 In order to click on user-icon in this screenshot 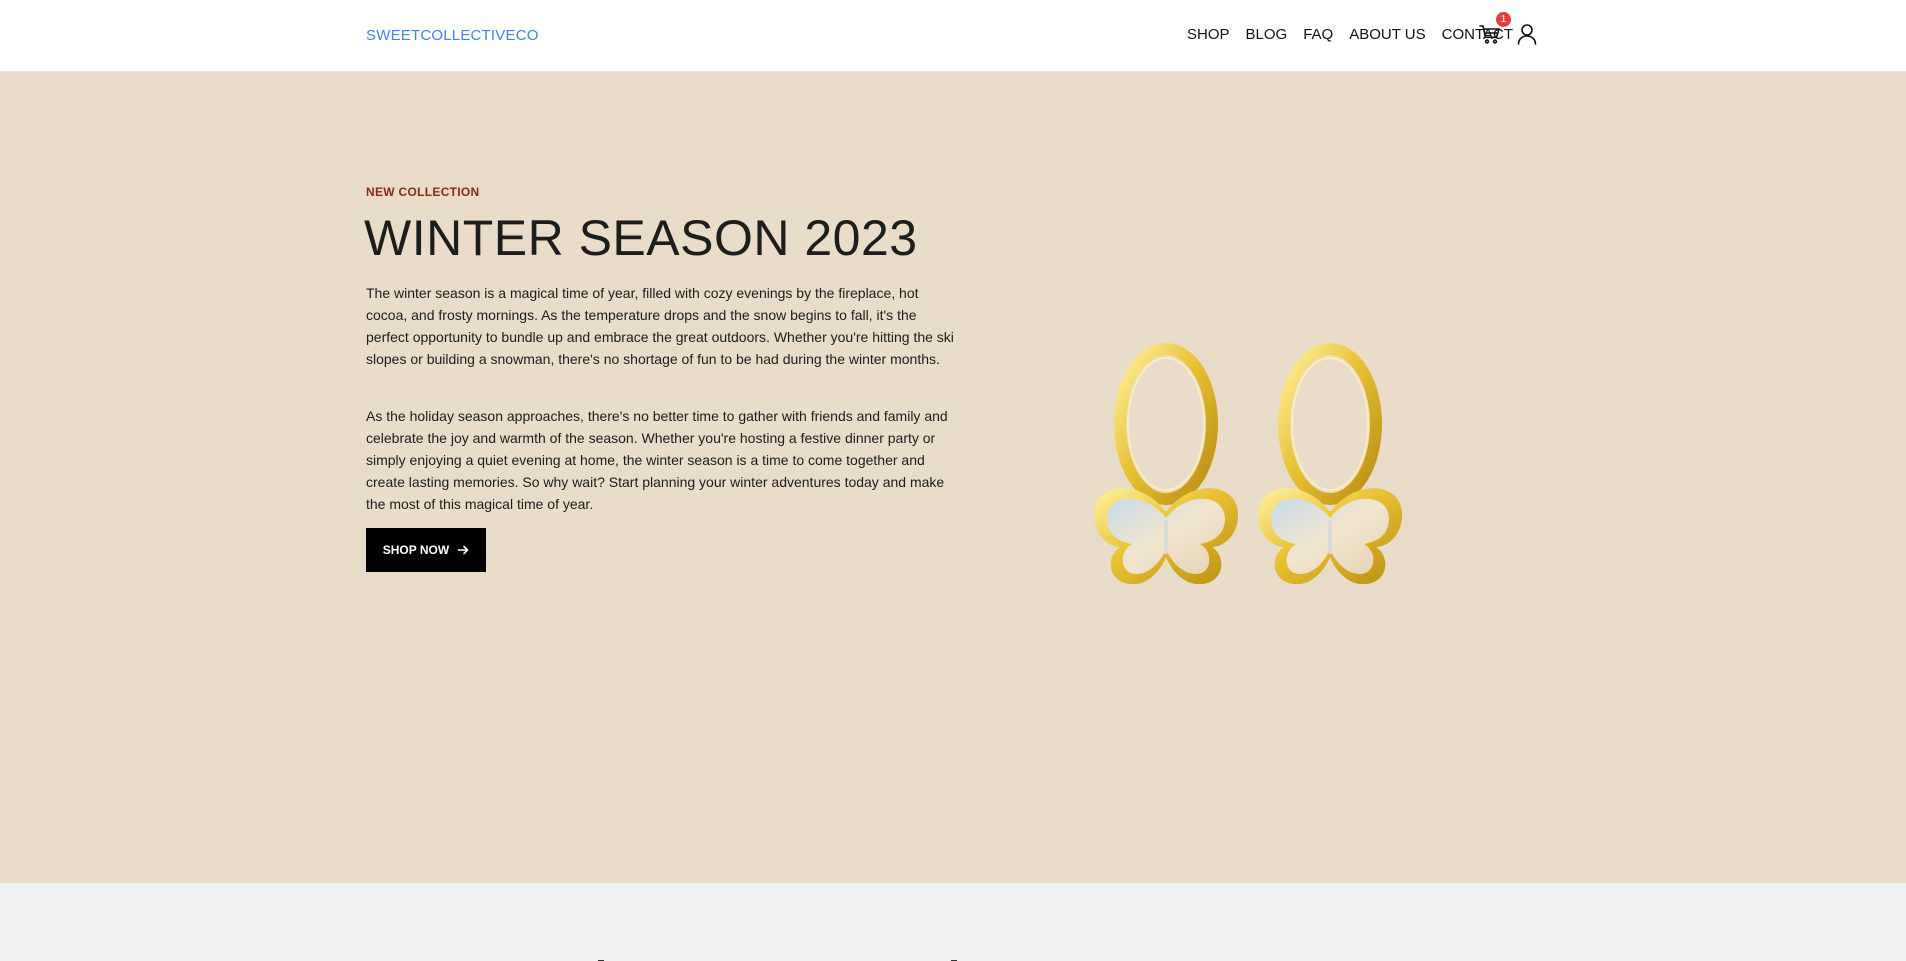, I will do `click(1528, 35)`.